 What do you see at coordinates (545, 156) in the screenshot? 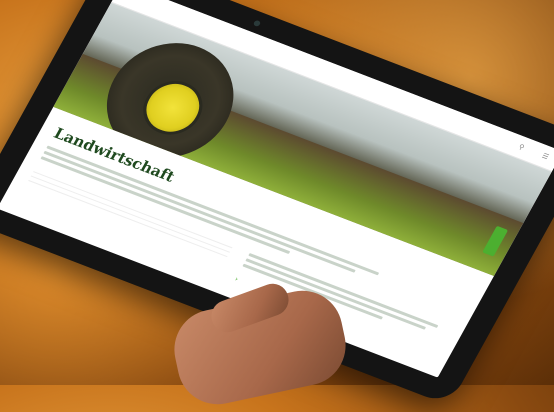
I see `menu-icon: ☰` at bounding box center [545, 156].